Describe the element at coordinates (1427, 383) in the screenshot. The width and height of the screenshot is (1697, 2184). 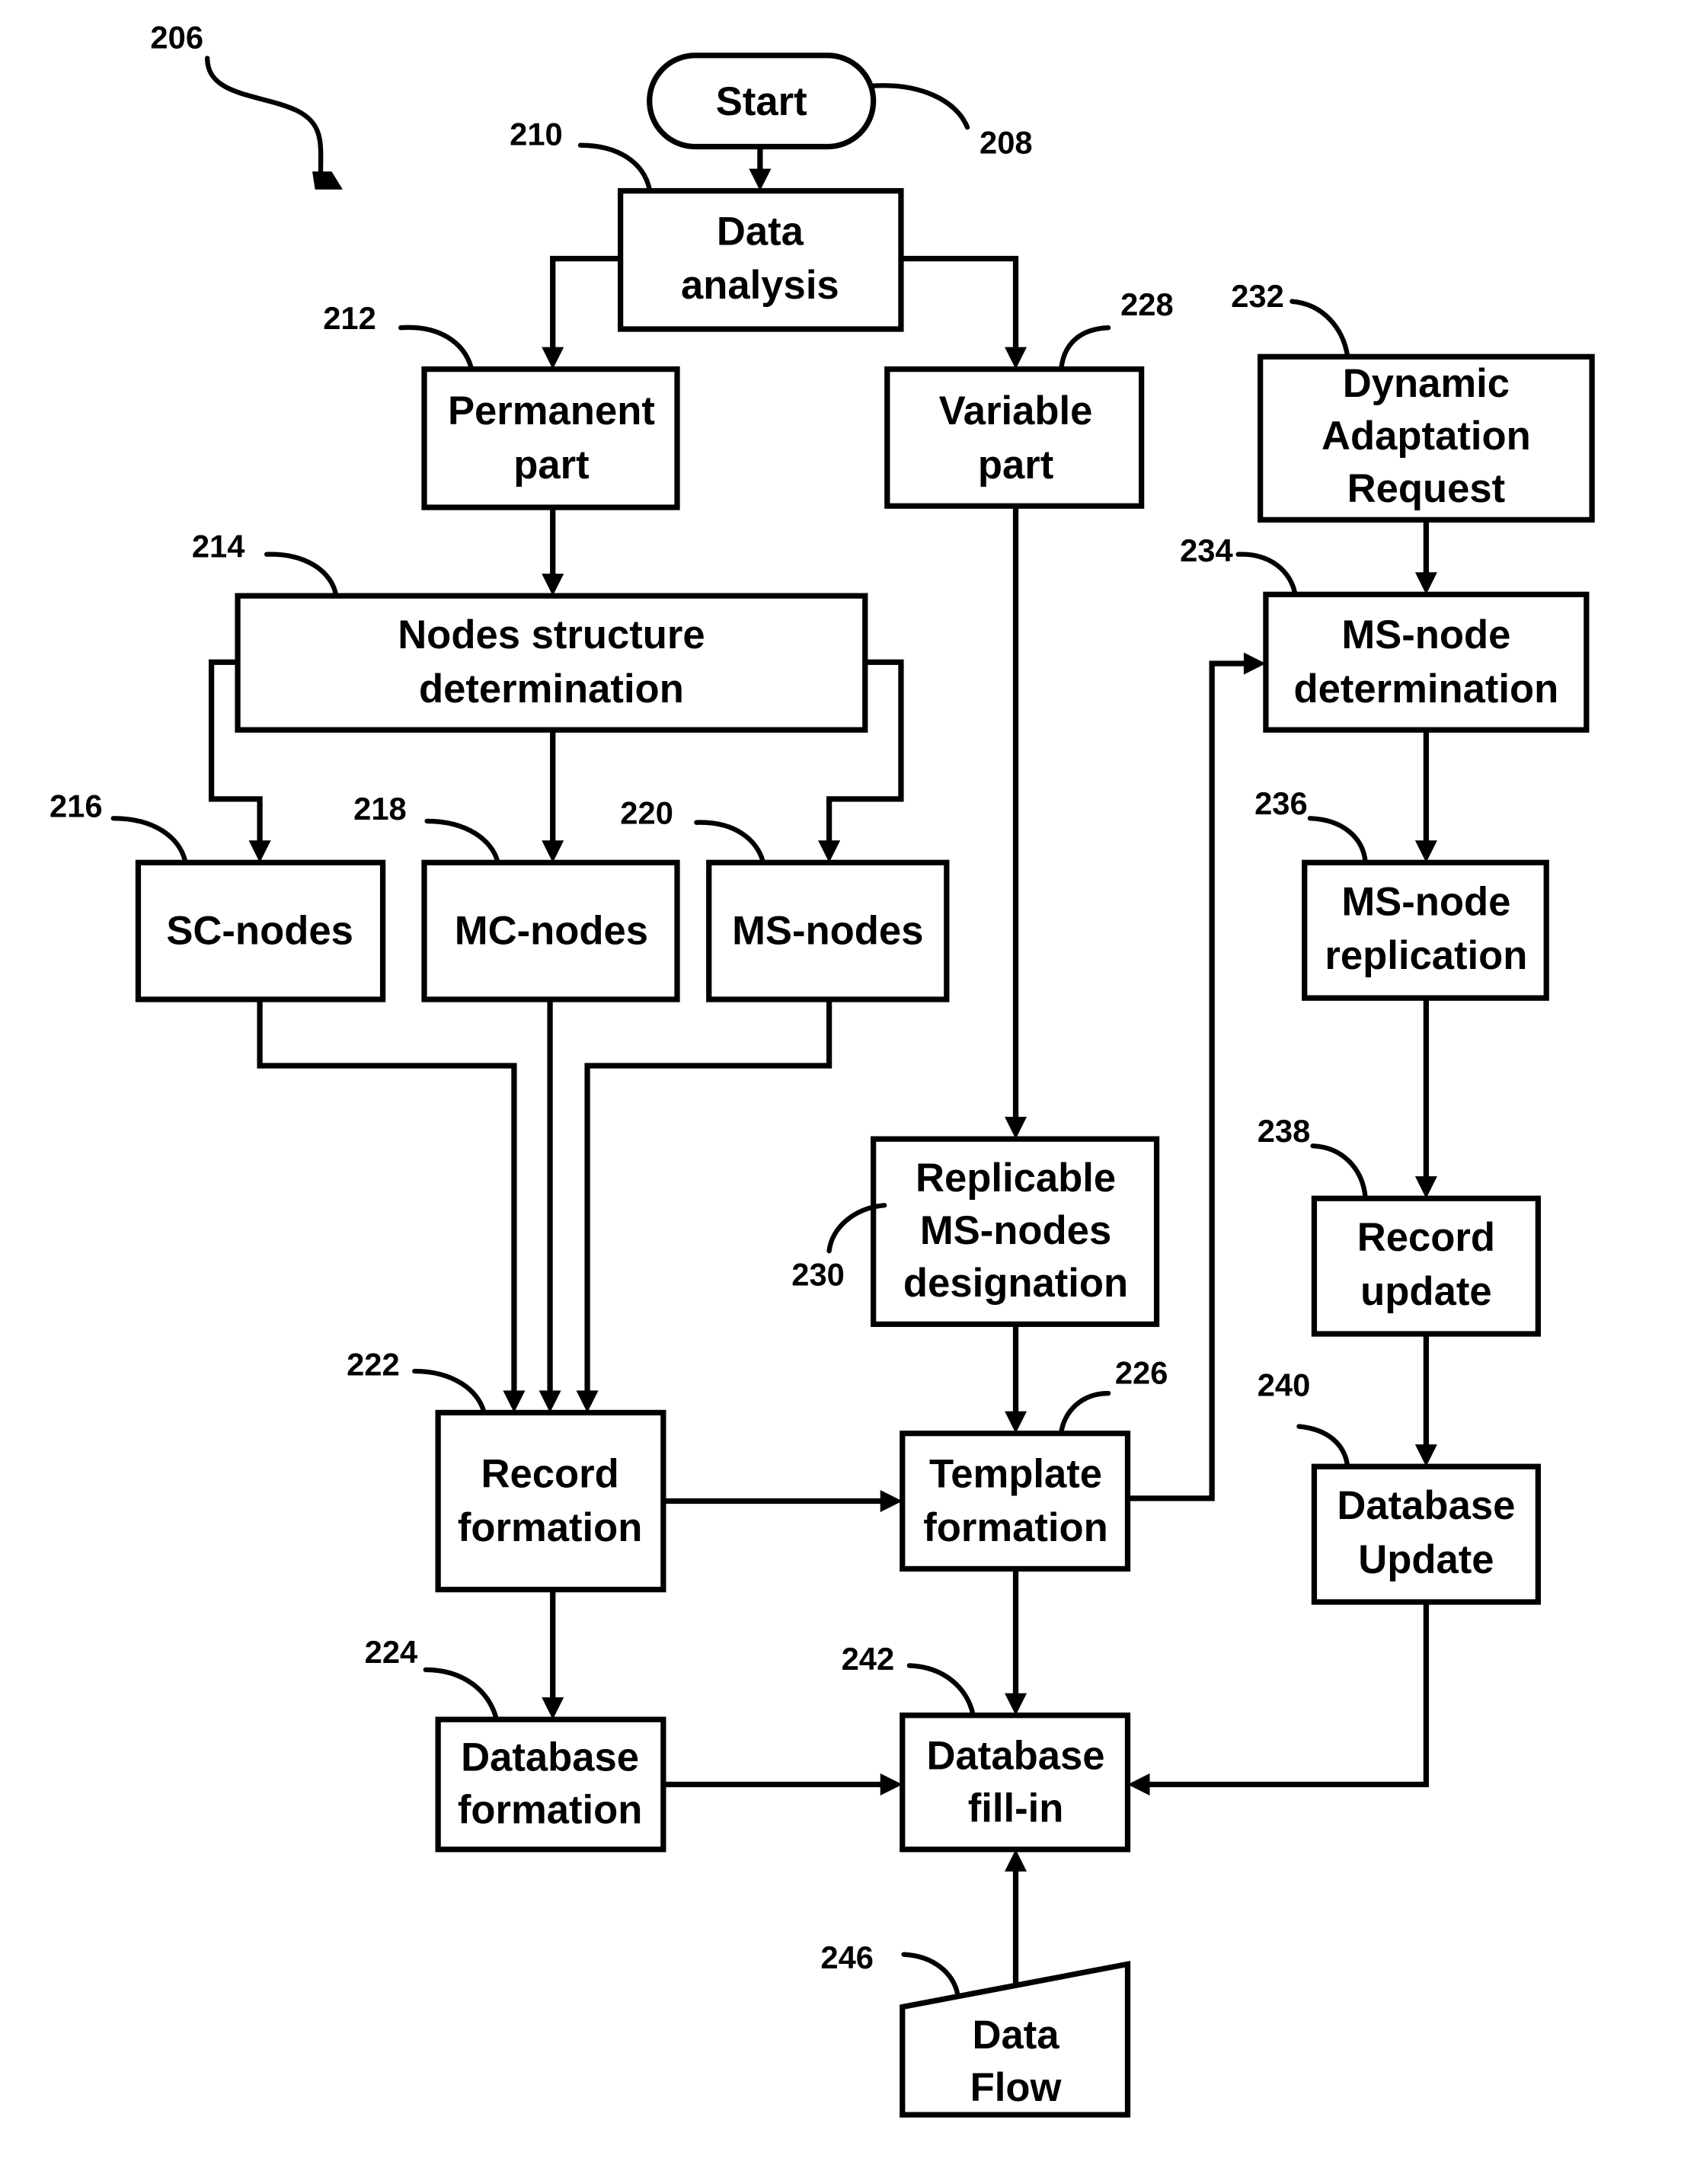
I see `node-dar-line1: Dynamic` at that location.